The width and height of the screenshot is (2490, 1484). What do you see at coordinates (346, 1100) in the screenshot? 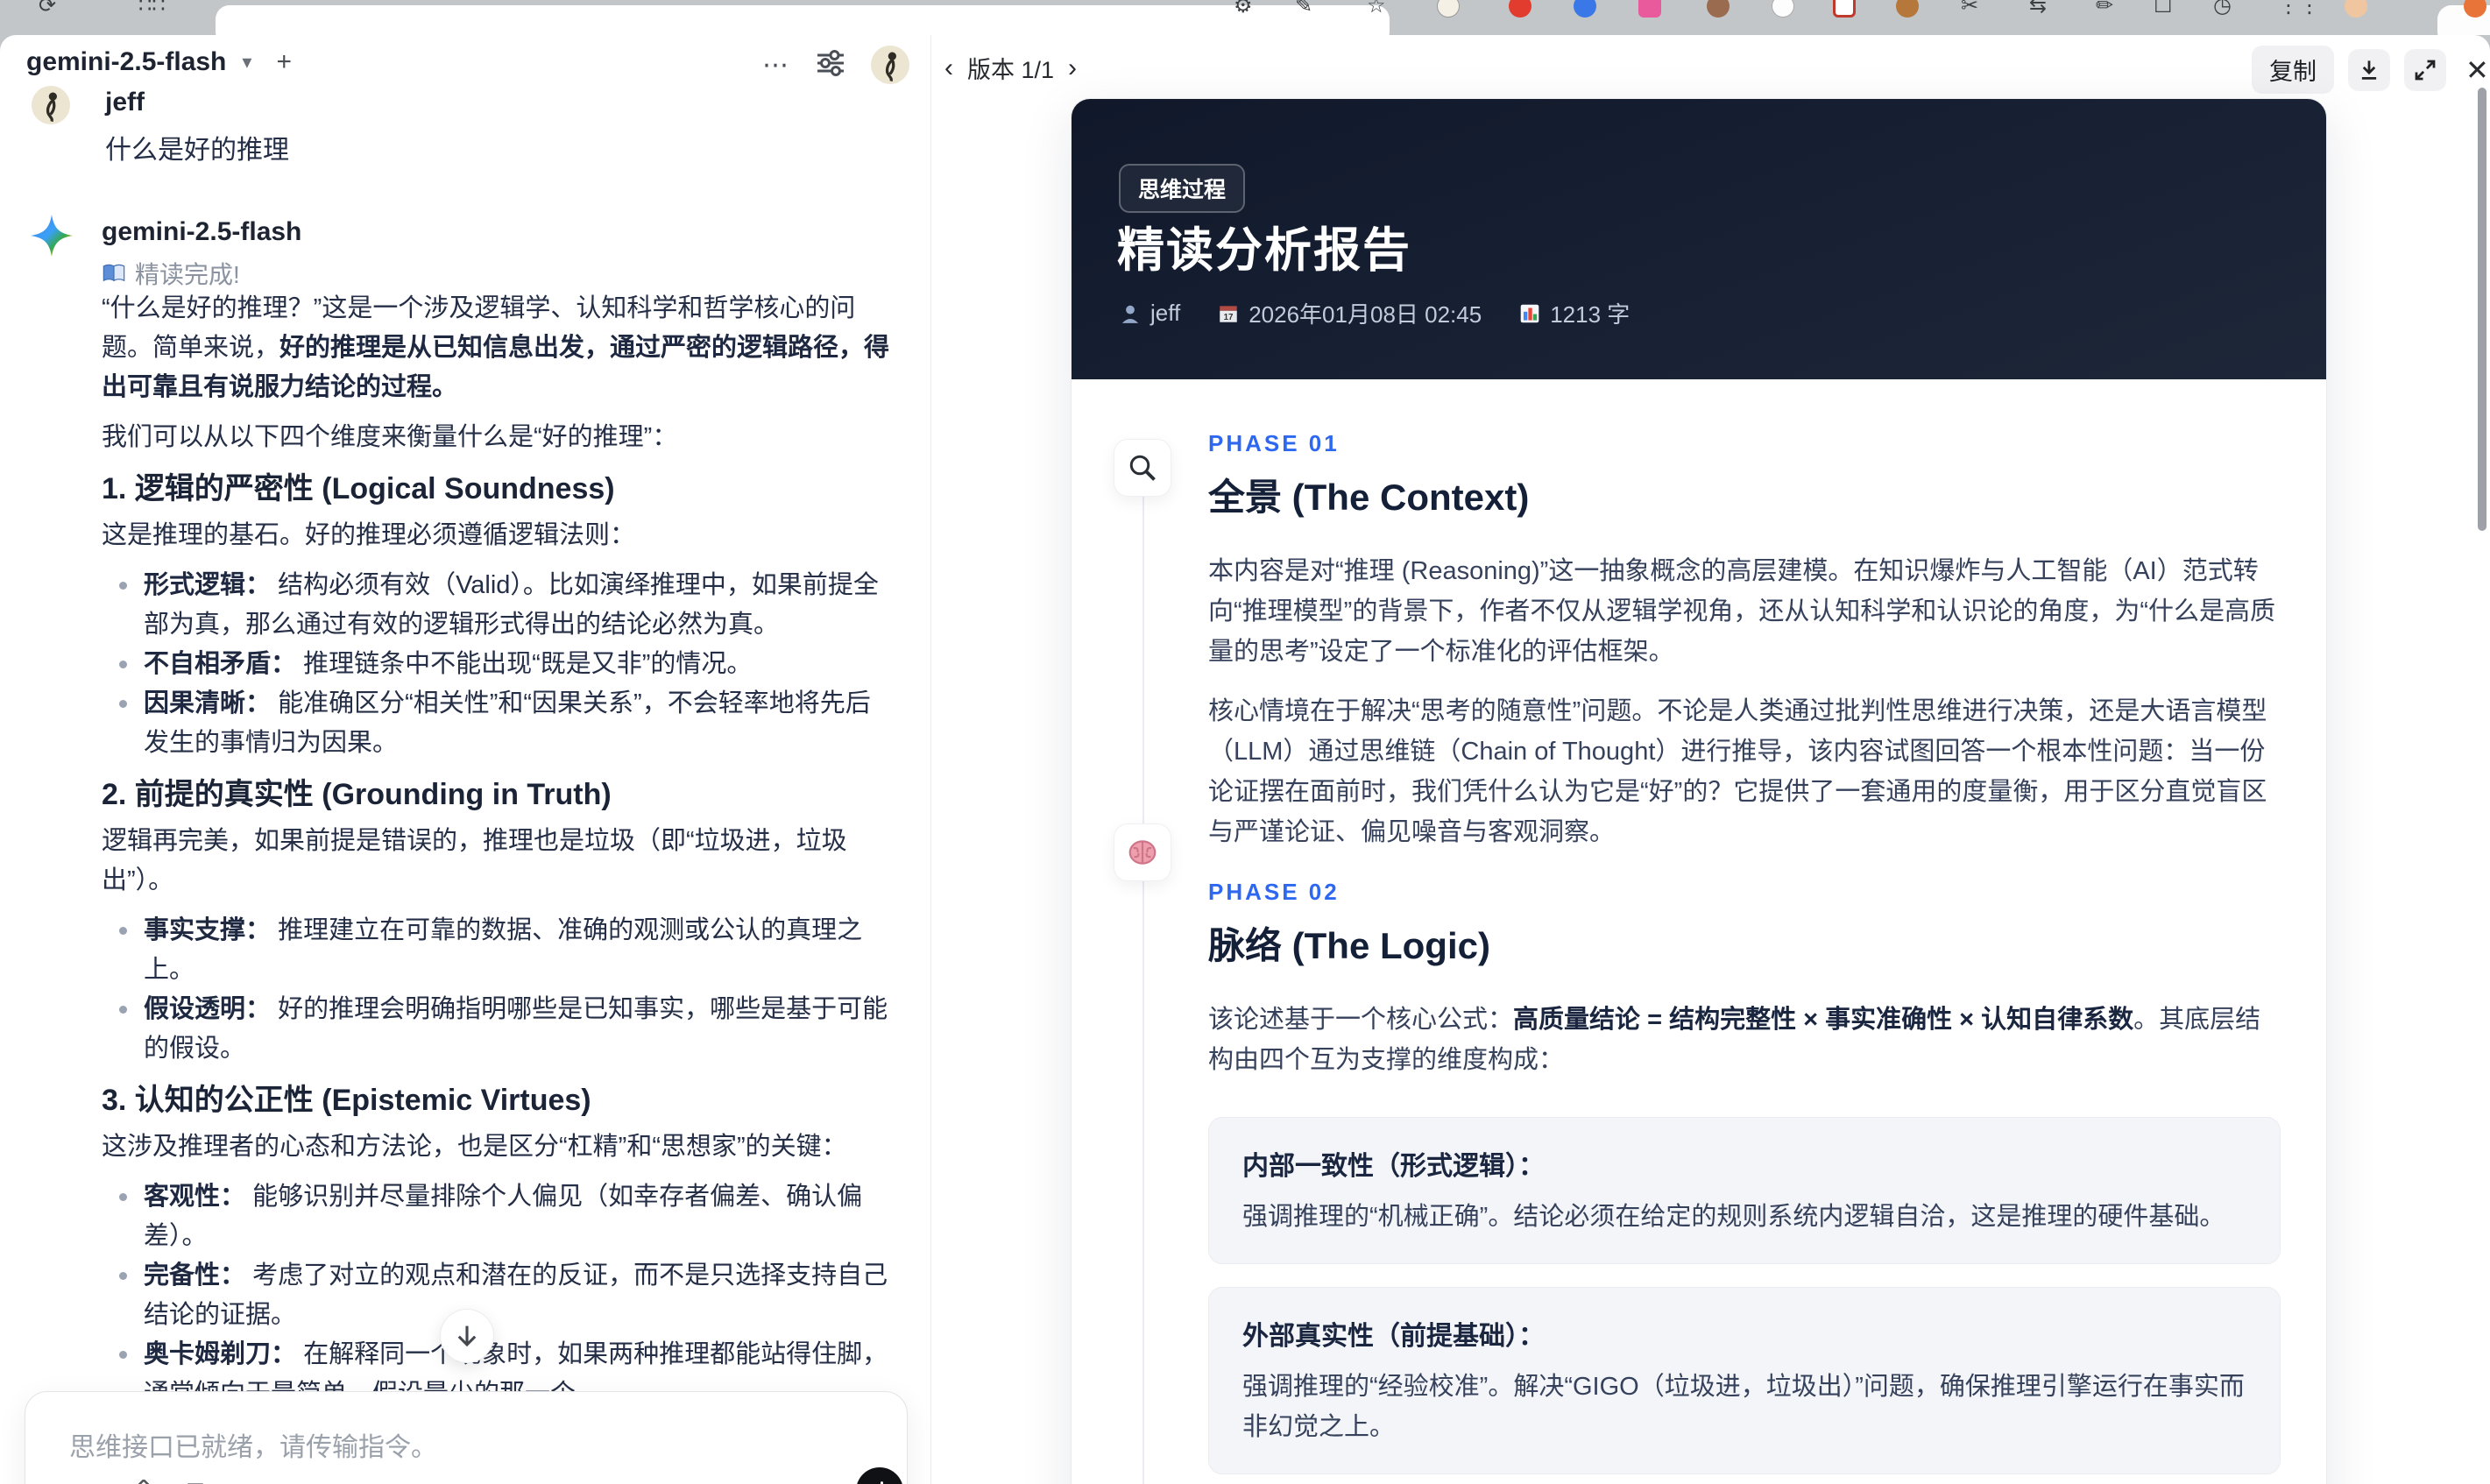
I see `section-title: 3. 认知的公正性 (Epistemic Virtues)` at bounding box center [346, 1100].